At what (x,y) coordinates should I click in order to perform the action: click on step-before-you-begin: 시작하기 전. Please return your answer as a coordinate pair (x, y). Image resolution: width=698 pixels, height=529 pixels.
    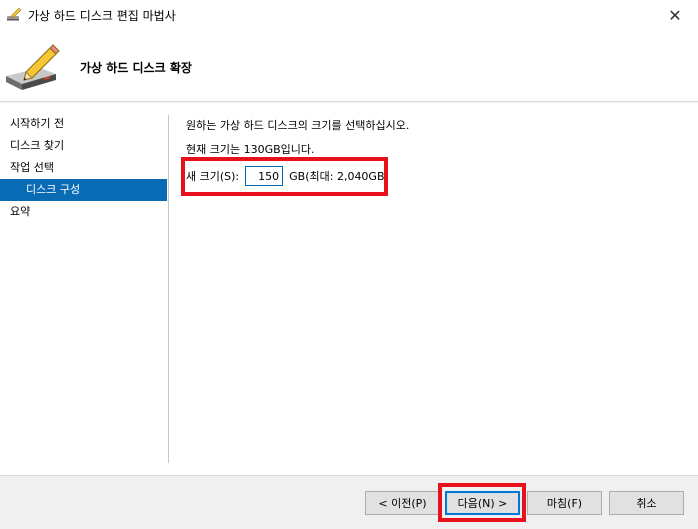
    Looking at the image, I should click on (83, 124).